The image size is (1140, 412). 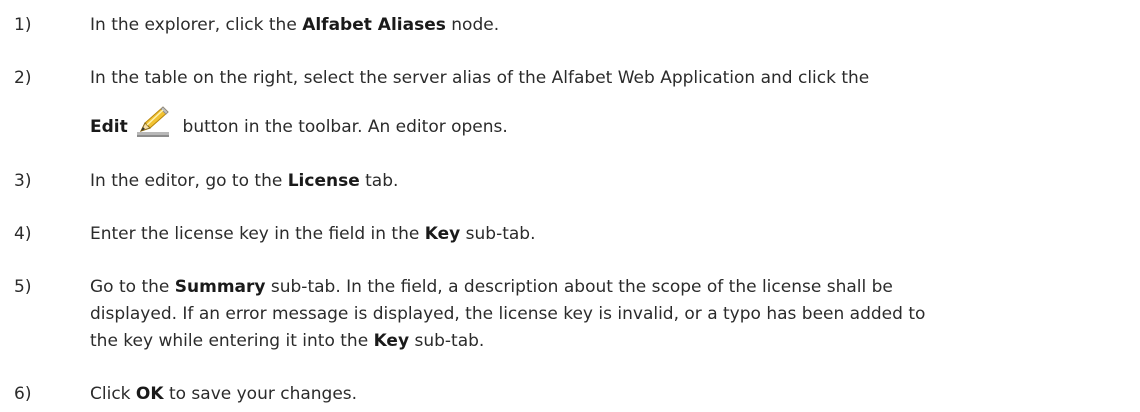 What do you see at coordinates (23, 394) in the screenshot?
I see `step-number: 6)` at bounding box center [23, 394].